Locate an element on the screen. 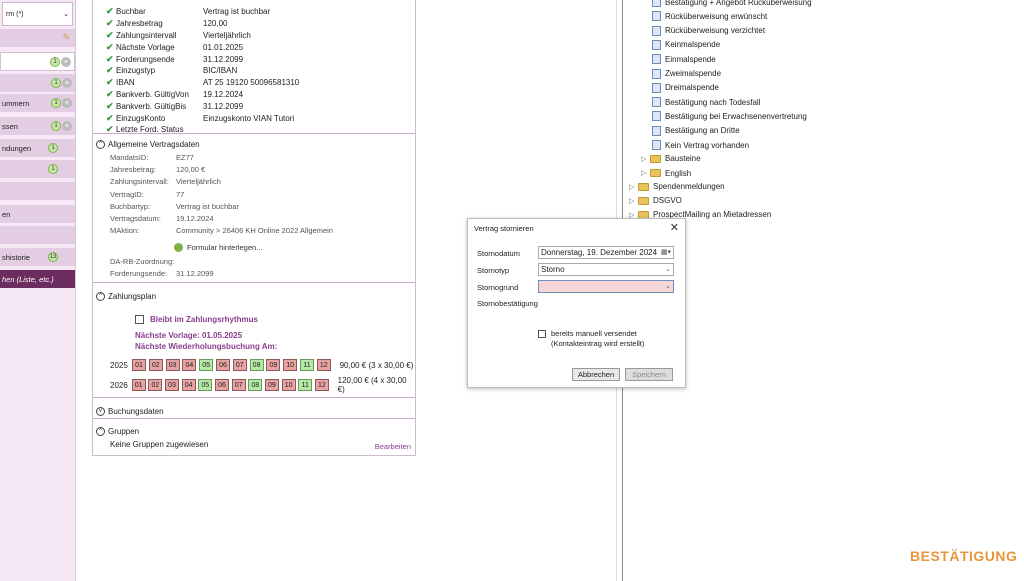  folder-icon is located at coordinates (643, 186).